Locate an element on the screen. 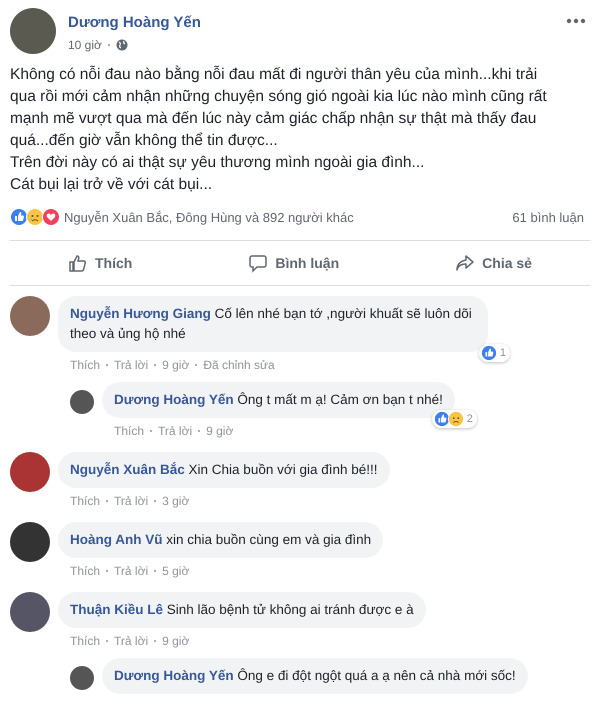 Image resolution: width=600 pixels, height=720 pixels. comment-button: Bình luận is located at coordinates (294, 263).